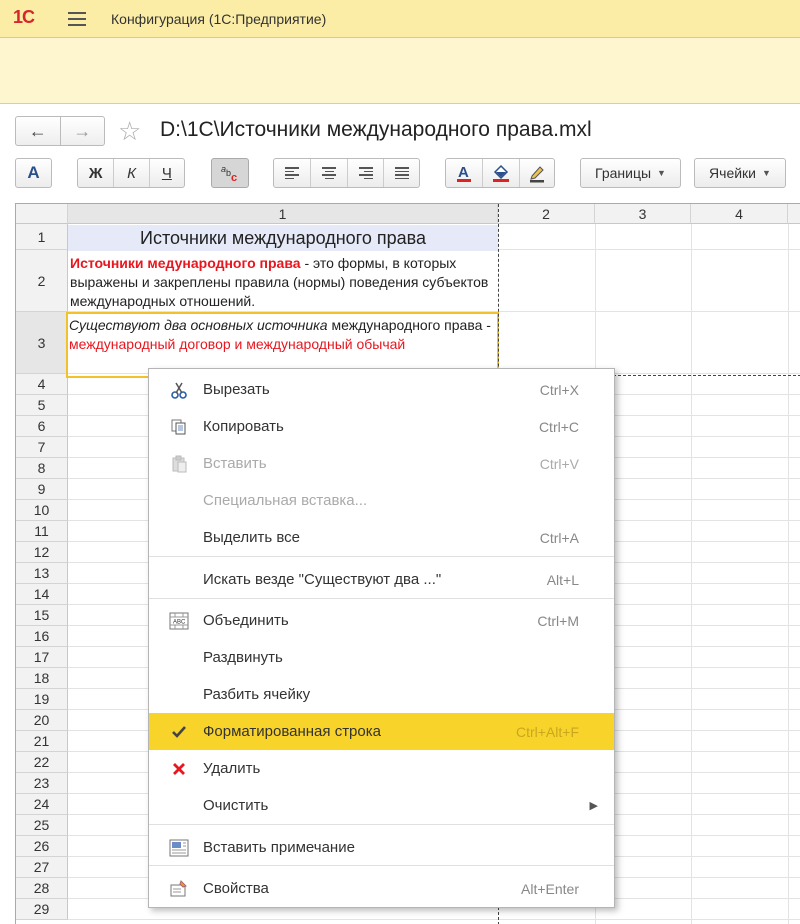 Image resolution: width=800 pixels, height=924 pixels. What do you see at coordinates (42, 573) in the screenshot?
I see `row-header: 13` at bounding box center [42, 573].